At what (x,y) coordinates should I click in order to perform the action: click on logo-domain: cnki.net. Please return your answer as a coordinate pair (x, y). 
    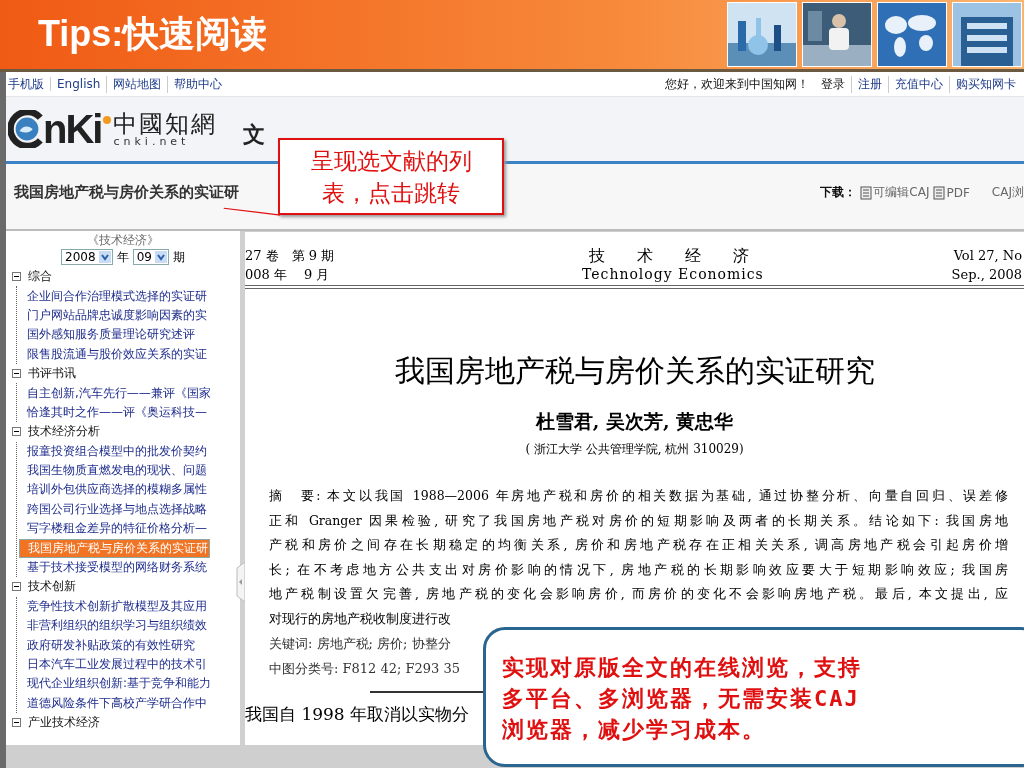
    Looking at the image, I should click on (151, 141).